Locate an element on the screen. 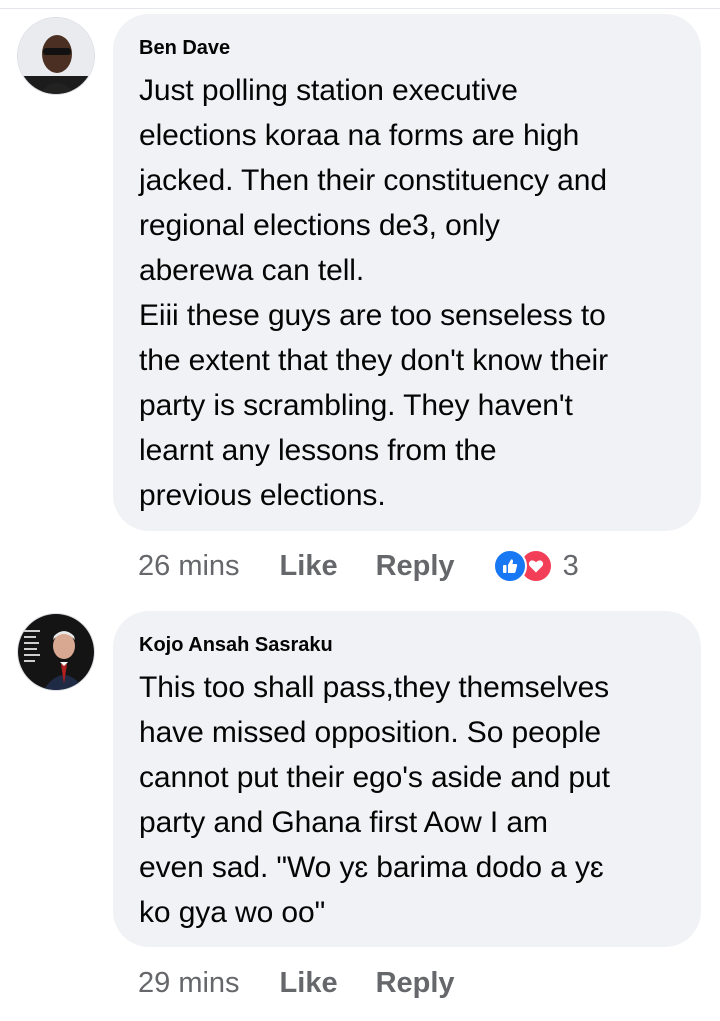 This screenshot has width=720, height=1021. comment-author: Kojo Ansah Sasraku is located at coordinates (410, 645).